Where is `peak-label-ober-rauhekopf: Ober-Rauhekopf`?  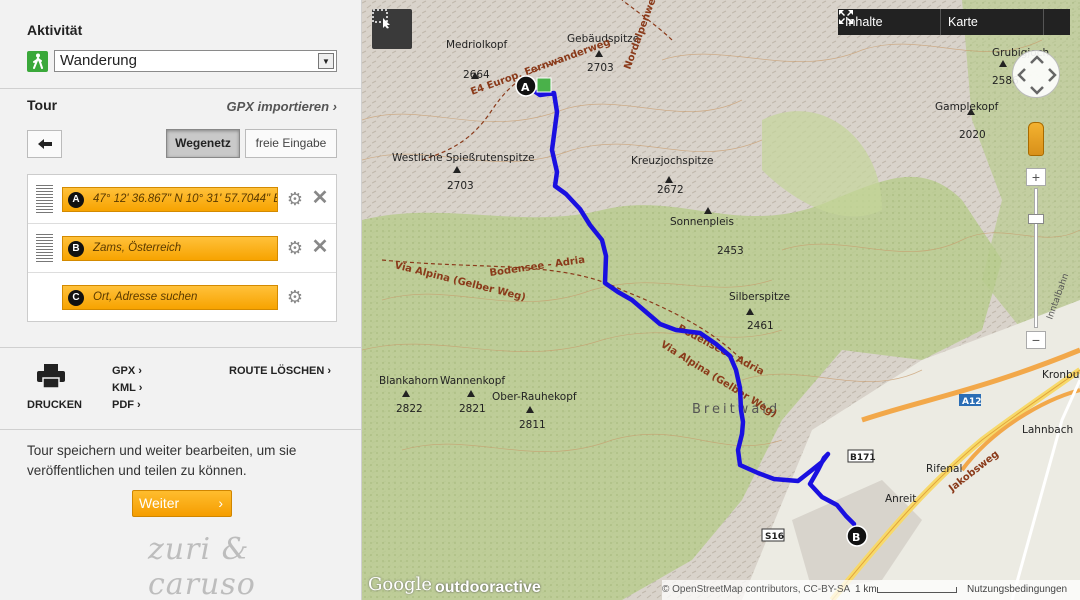 peak-label-ober-rauhekopf: Ober-Rauhekopf is located at coordinates (534, 397).